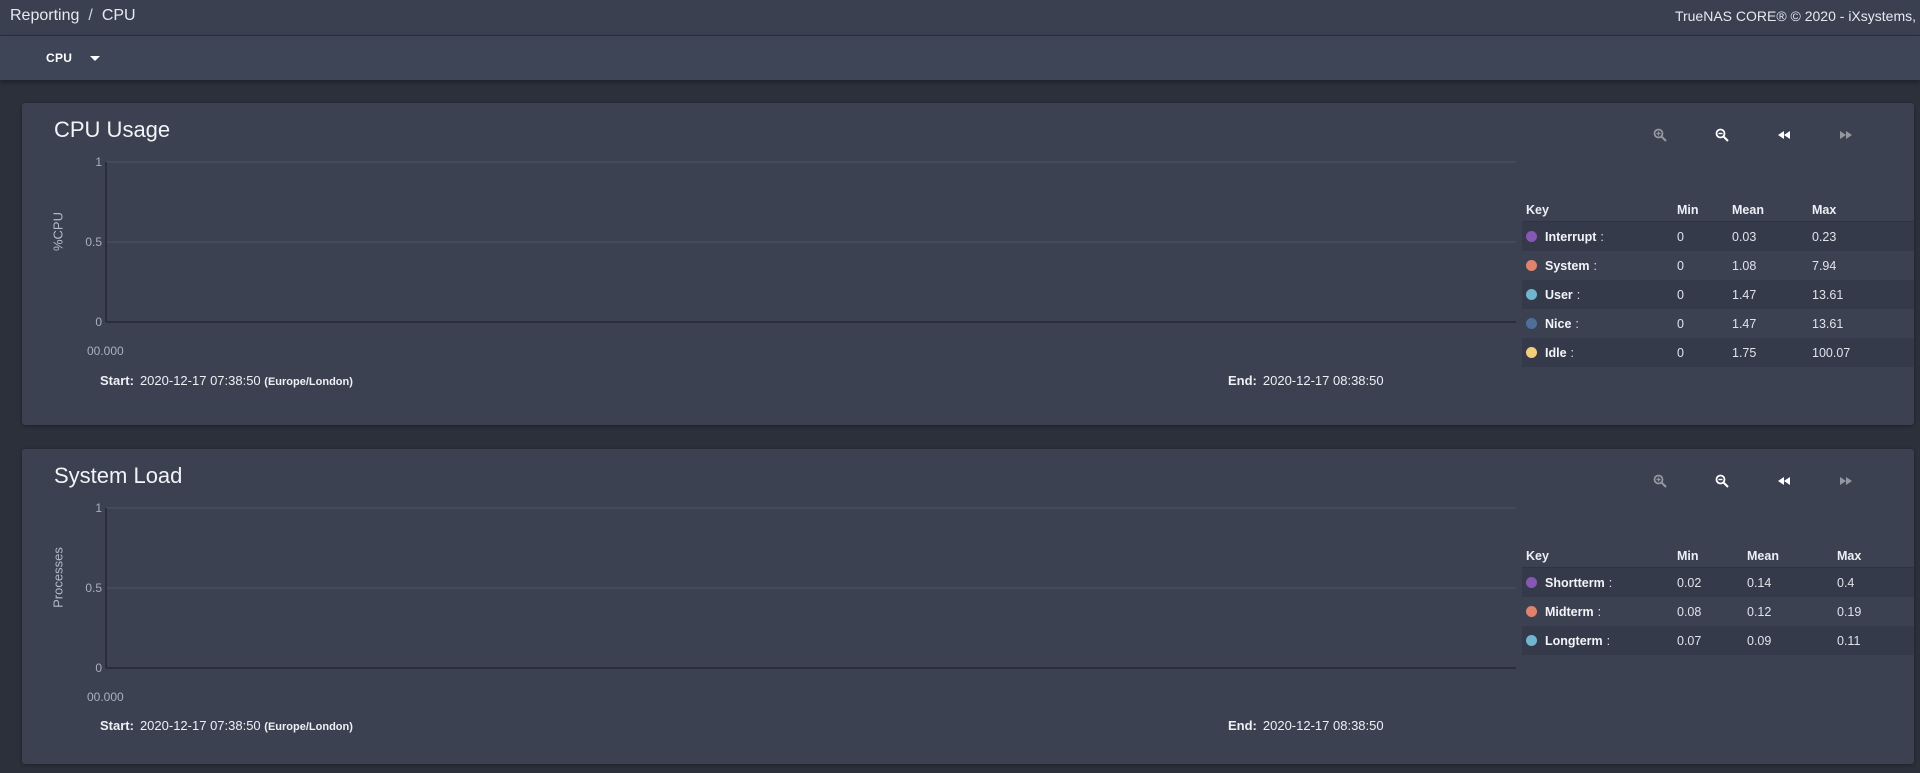 This screenshot has width=1920, height=773. I want to click on series-max: 0.4, so click(1846, 582).